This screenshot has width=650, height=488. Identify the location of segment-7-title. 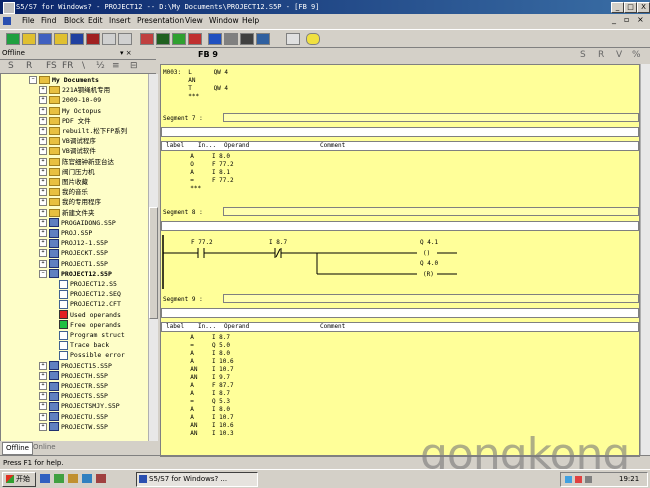
(431, 117).